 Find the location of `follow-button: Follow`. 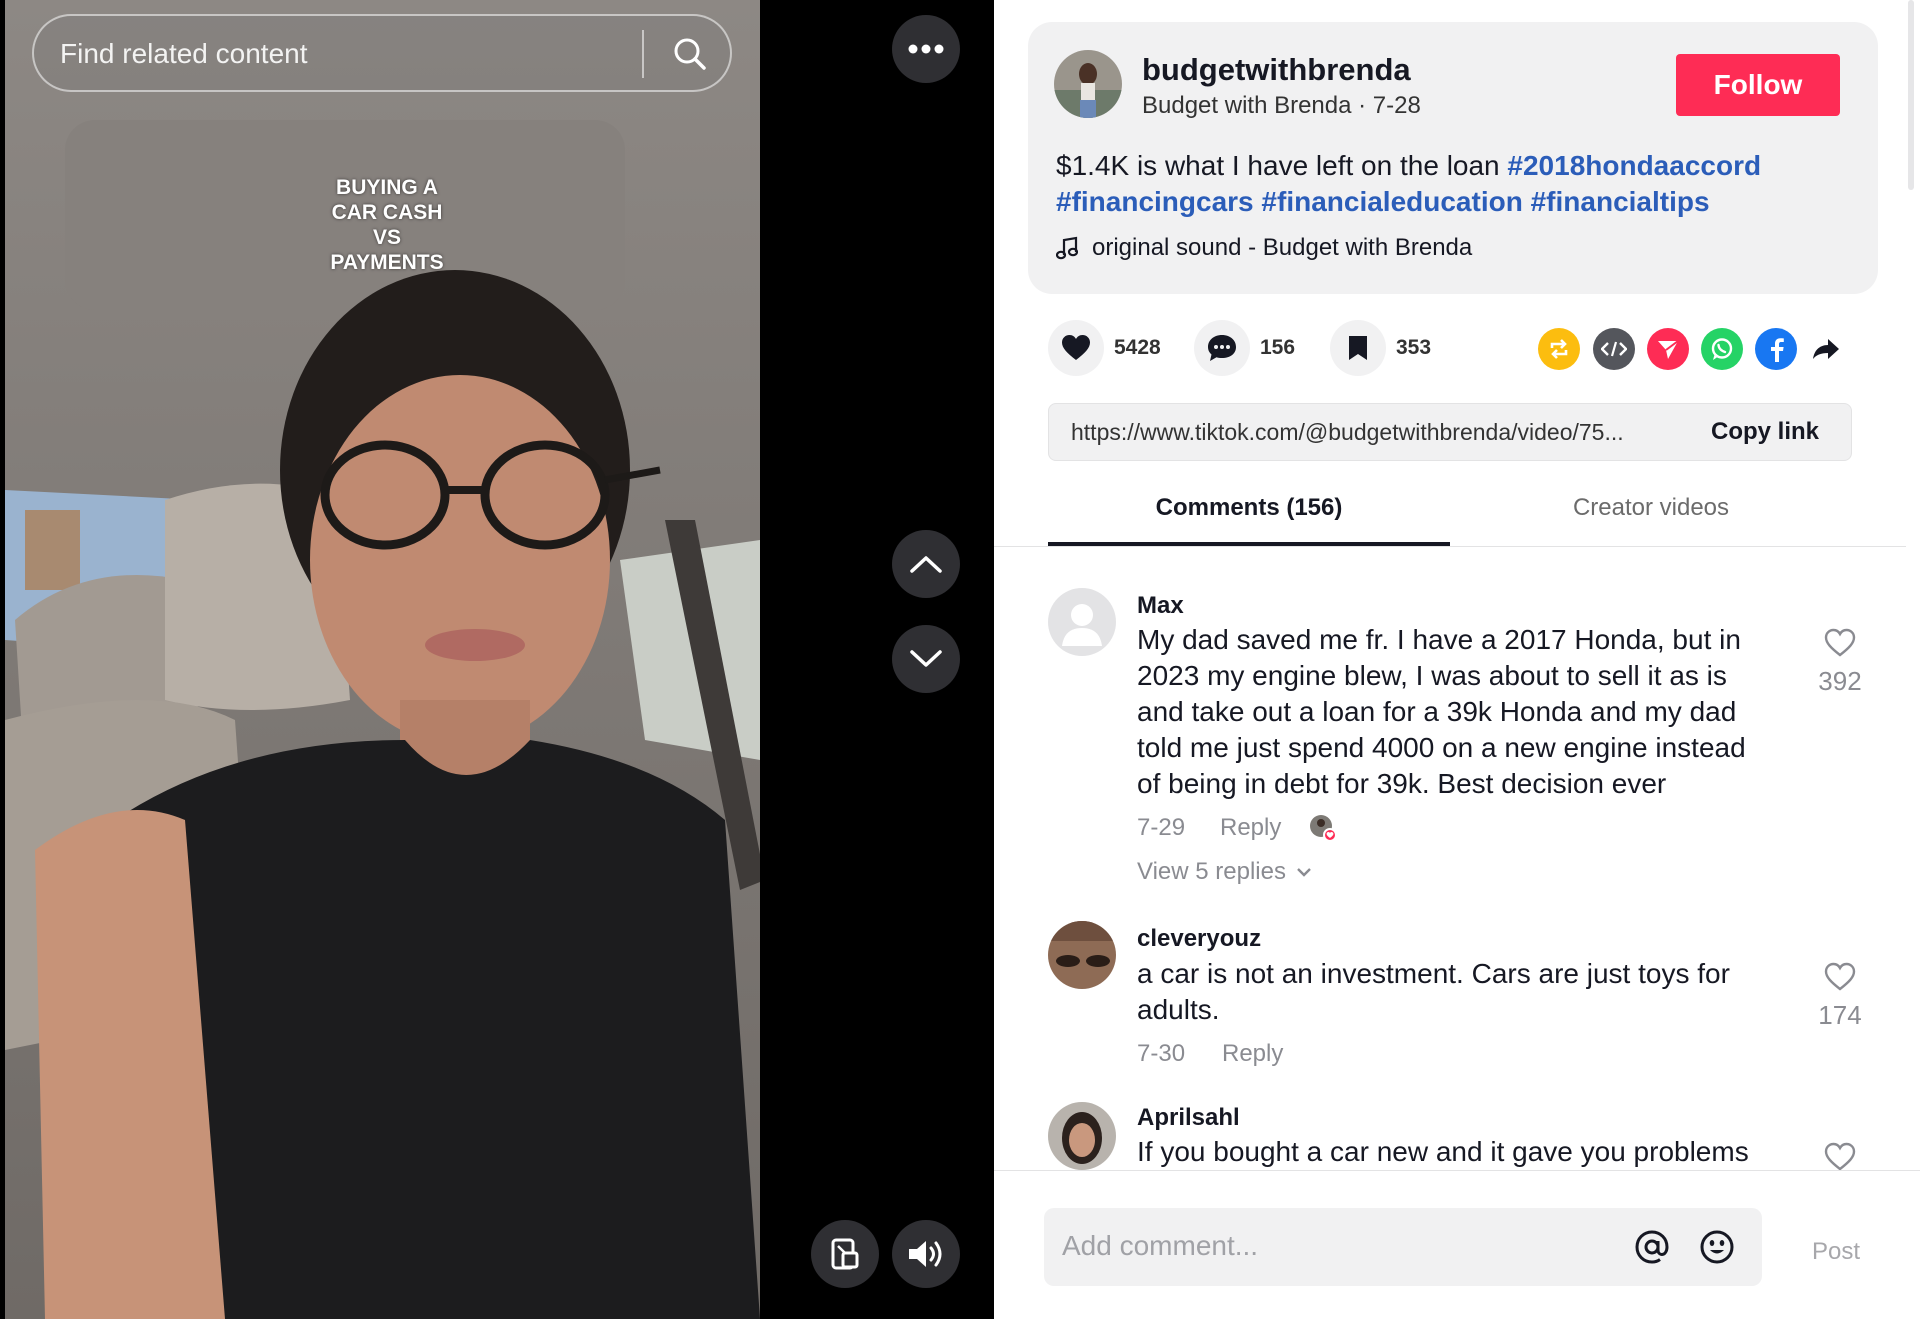

follow-button: Follow is located at coordinates (1758, 85).